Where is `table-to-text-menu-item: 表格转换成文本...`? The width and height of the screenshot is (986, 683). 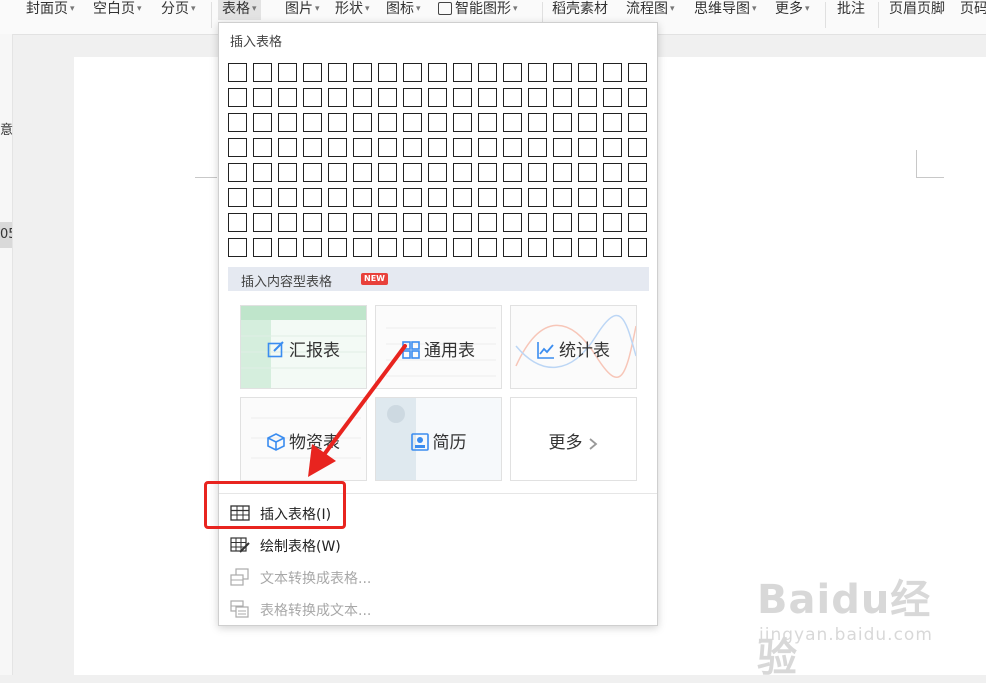
table-to-text-menu-item: 表格转换成文本... is located at coordinates (438, 609).